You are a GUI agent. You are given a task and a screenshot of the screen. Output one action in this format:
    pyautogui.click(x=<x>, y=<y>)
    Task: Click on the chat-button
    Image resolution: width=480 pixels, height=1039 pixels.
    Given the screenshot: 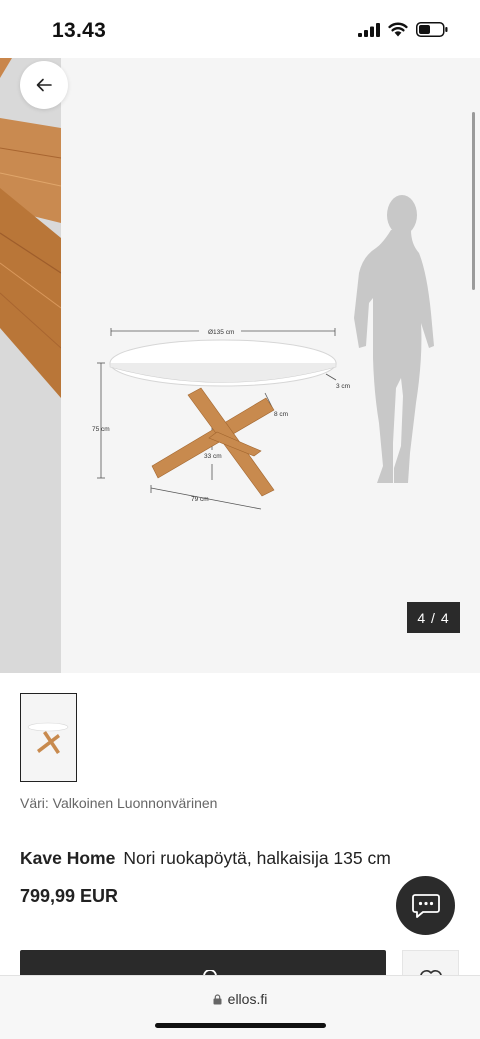 What is the action you would take?
    pyautogui.click(x=425, y=905)
    